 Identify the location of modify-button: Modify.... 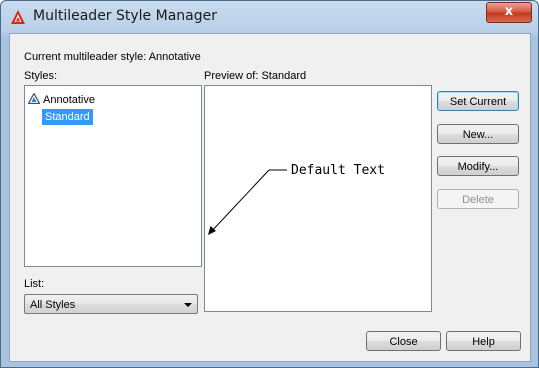
(478, 166).